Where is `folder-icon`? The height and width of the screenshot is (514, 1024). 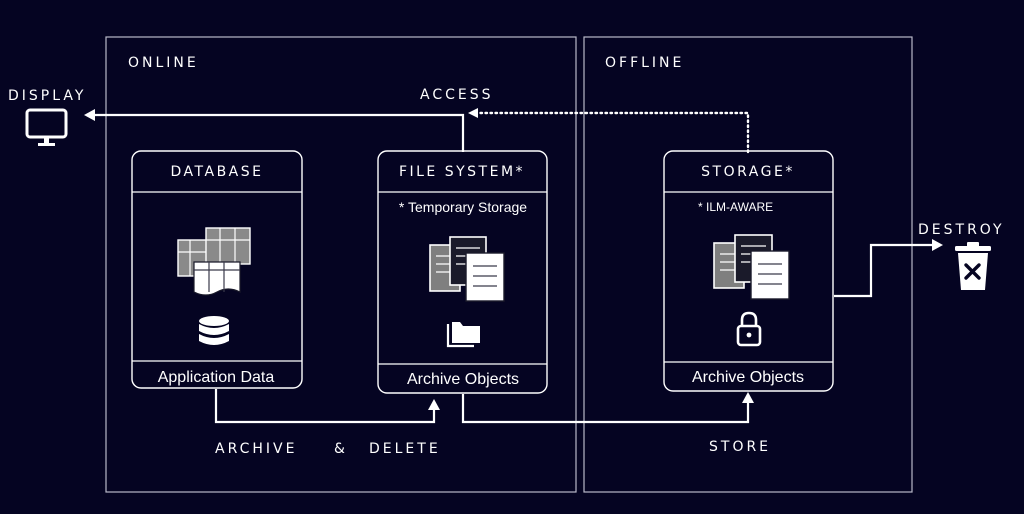
folder-icon is located at coordinates (463, 335).